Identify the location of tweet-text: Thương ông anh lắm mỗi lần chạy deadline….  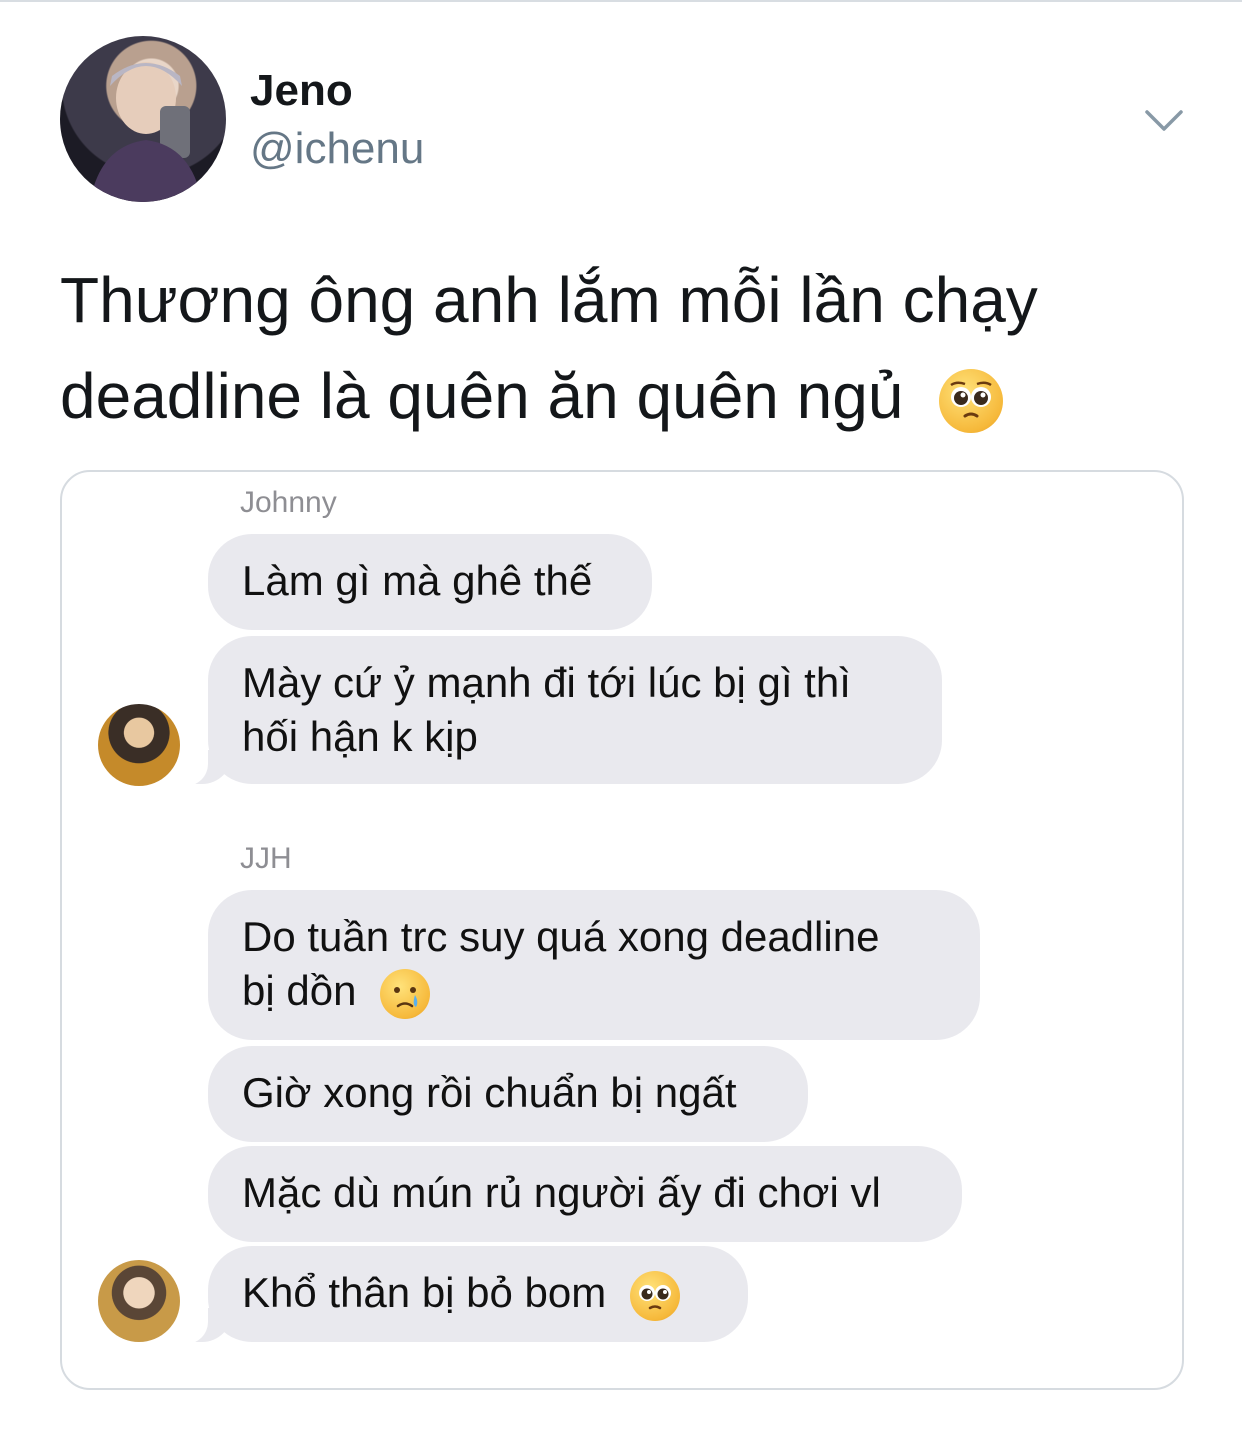
(625, 348).